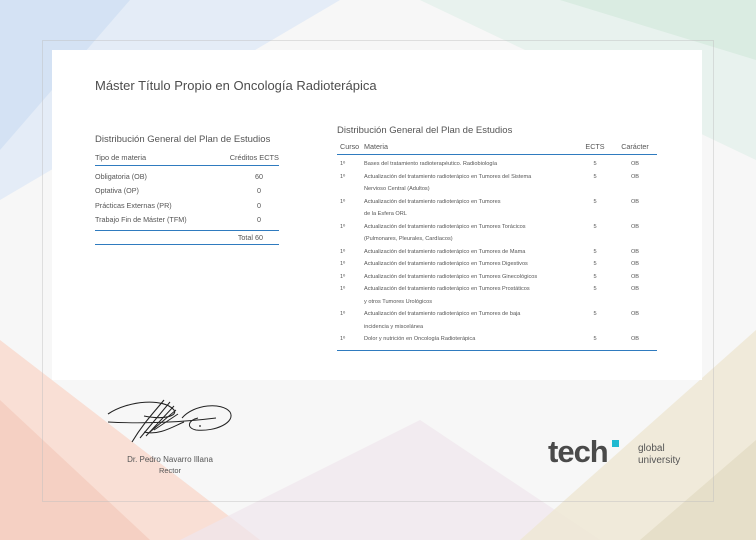  I want to click on signature-image, so click(169, 421).